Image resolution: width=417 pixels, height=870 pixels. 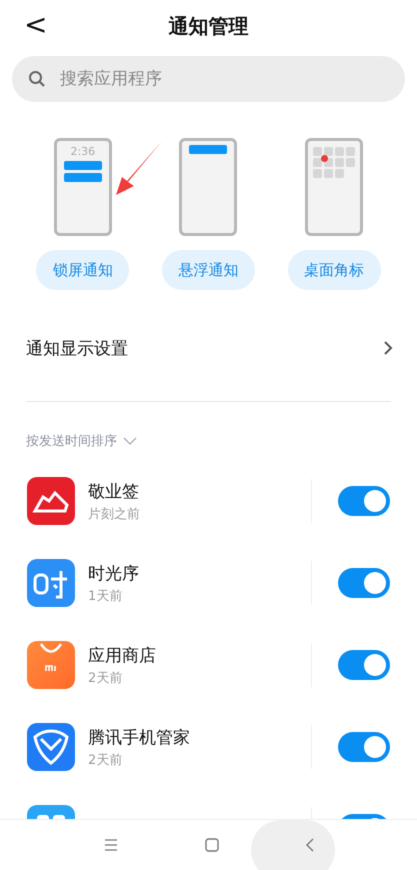 I want to click on chevron-right-icon, so click(x=388, y=348).